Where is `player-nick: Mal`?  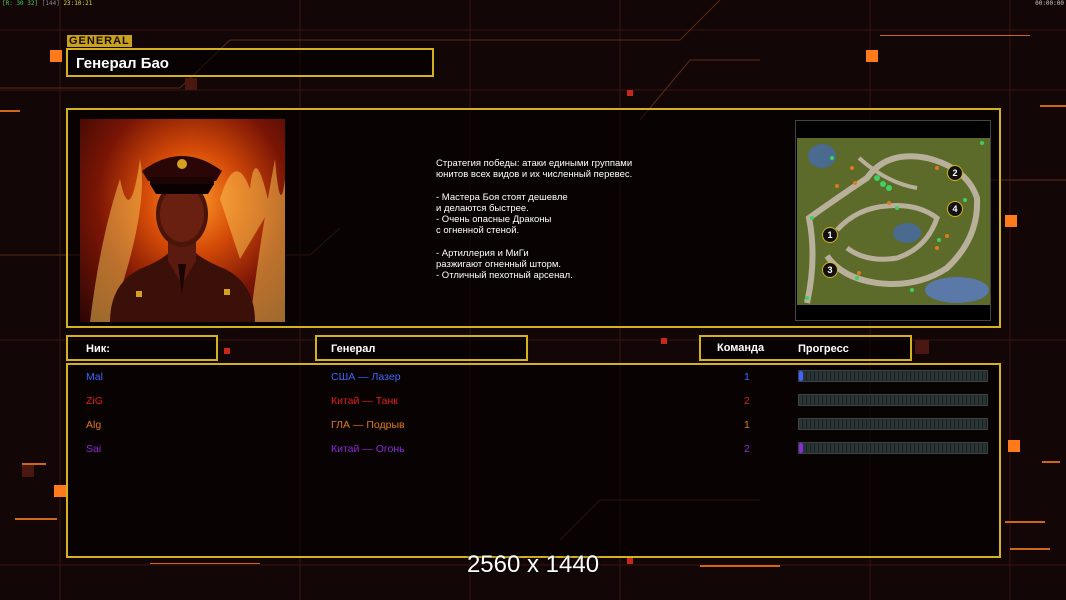 player-nick: Mal is located at coordinates (94, 377).